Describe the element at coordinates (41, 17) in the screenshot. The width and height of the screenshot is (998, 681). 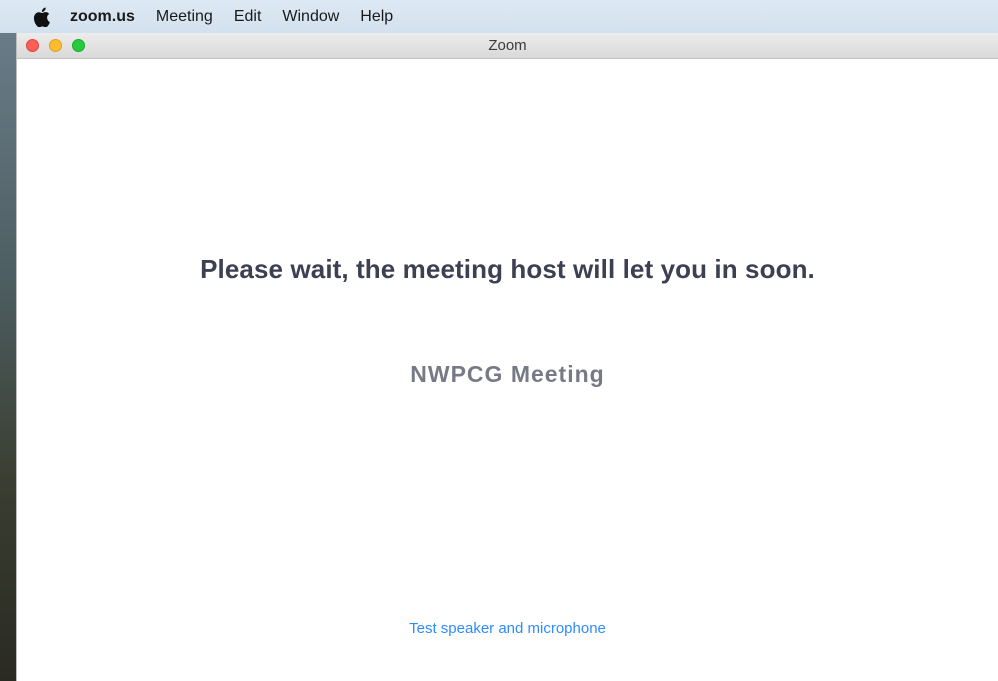
I see `apple-icon` at that location.